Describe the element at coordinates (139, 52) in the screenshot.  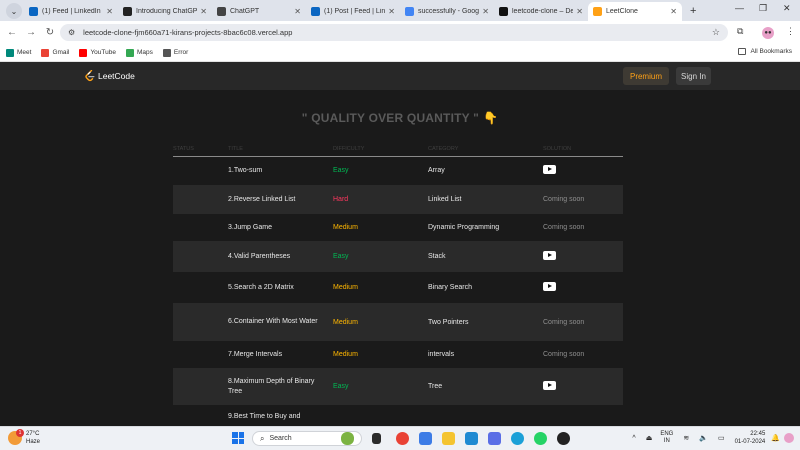
I see `bookmark-item: Maps` at that location.